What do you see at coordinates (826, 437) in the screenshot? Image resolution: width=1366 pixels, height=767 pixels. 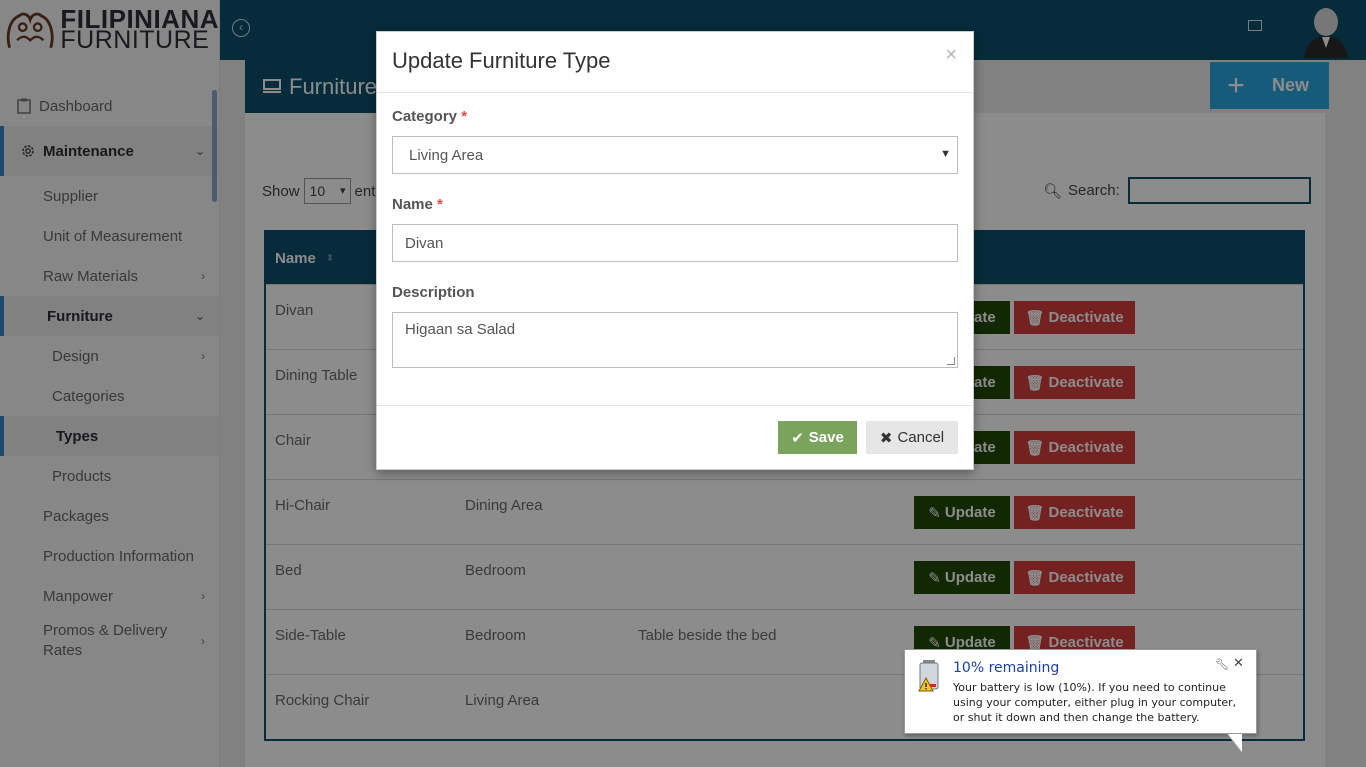 I see `save-button-label: Save` at bounding box center [826, 437].